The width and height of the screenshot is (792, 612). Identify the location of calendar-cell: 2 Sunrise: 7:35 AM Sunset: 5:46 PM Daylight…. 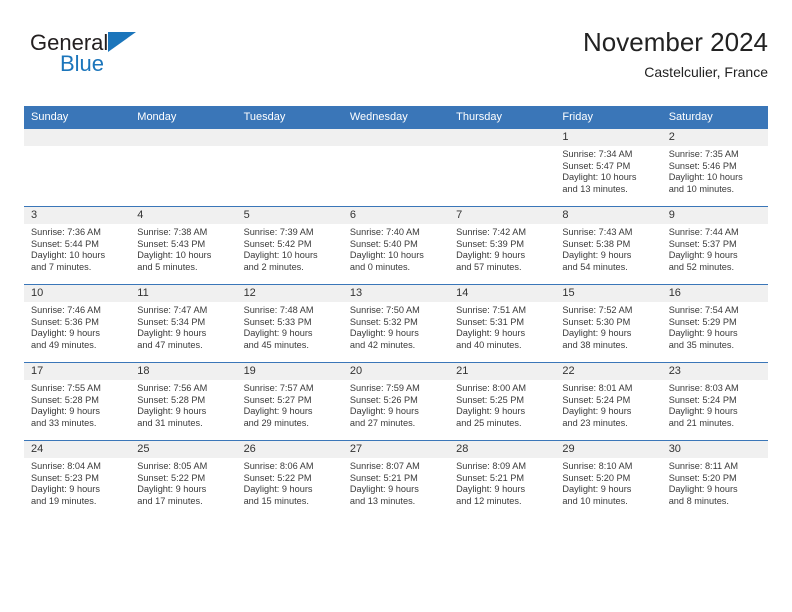
(714, 167).